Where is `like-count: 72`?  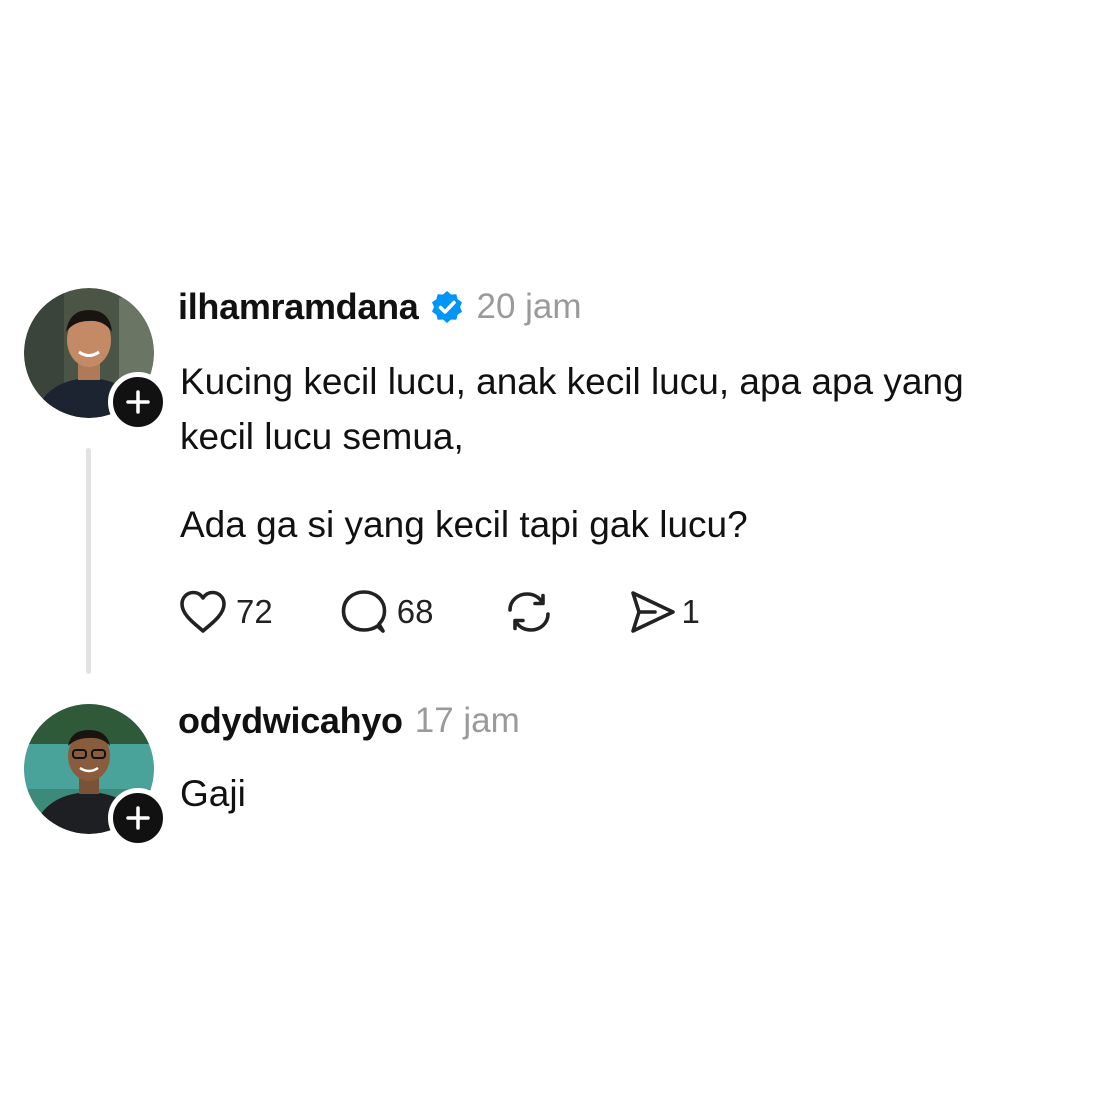 like-count: 72 is located at coordinates (254, 611).